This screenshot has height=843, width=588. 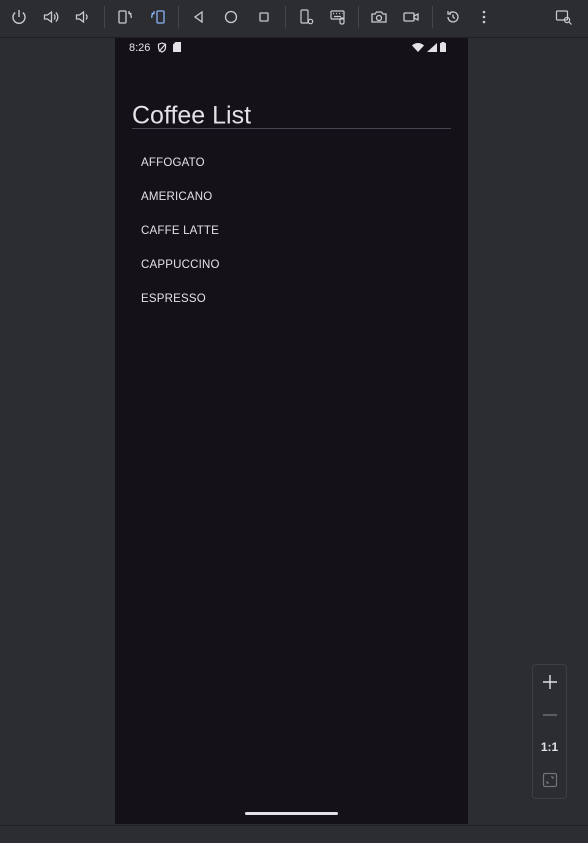 I want to click on zoom-in-icon, so click(x=549, y=682).